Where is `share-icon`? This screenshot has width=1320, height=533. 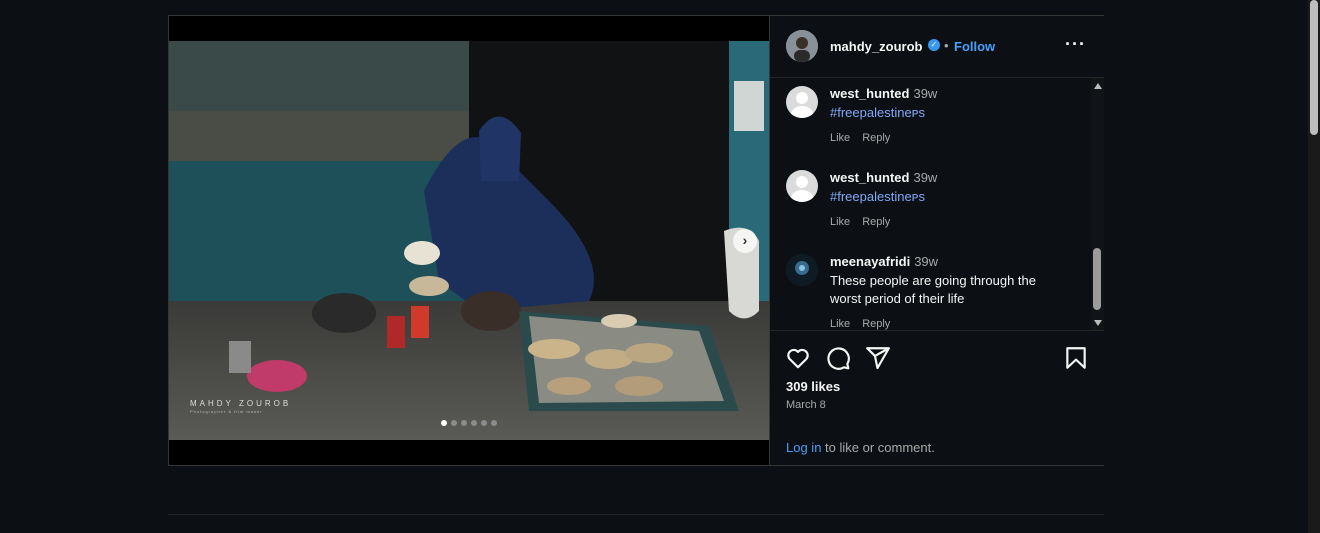
share-icon is located at coordinates (878, 358).